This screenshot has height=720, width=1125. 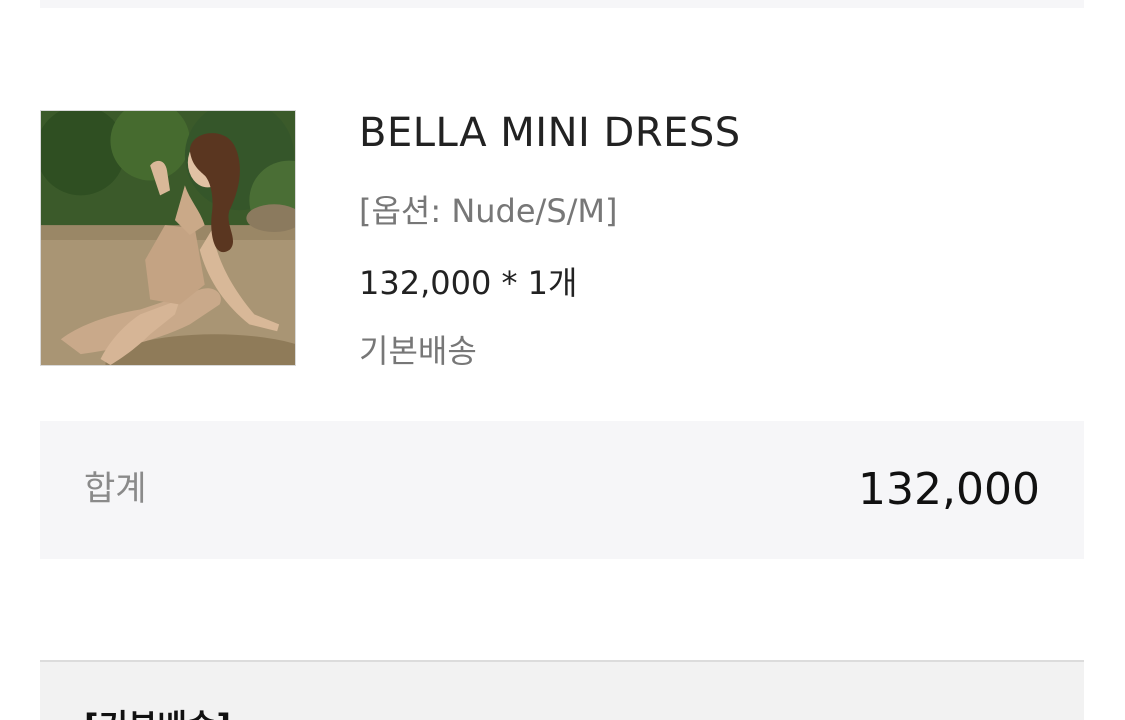 I want to click on product-option: [옵션: Nude/S/M], so click(x=488, y=211).